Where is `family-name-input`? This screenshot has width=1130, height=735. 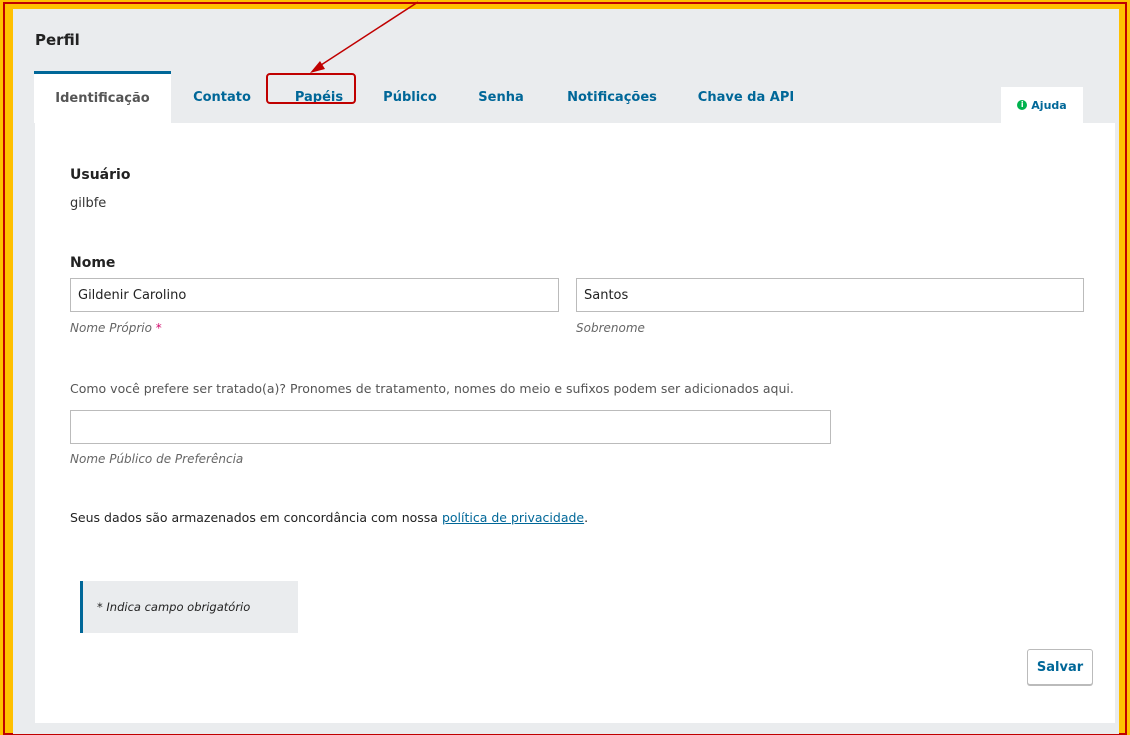
family-name-input is located at coordinates (830, 295).